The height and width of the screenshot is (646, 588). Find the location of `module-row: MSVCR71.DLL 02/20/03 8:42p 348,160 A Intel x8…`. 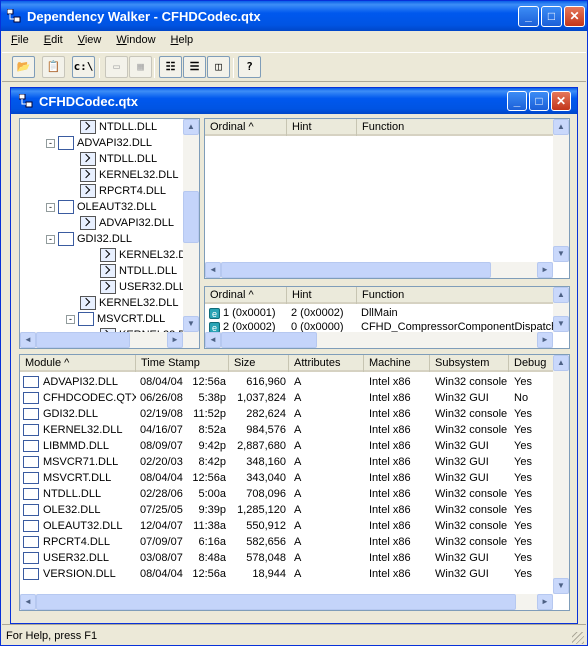

module-row: MSVCR71.DLL 02/20/03 8:42p 348,160 A Intel x8… is located at coordinates (287, 463).